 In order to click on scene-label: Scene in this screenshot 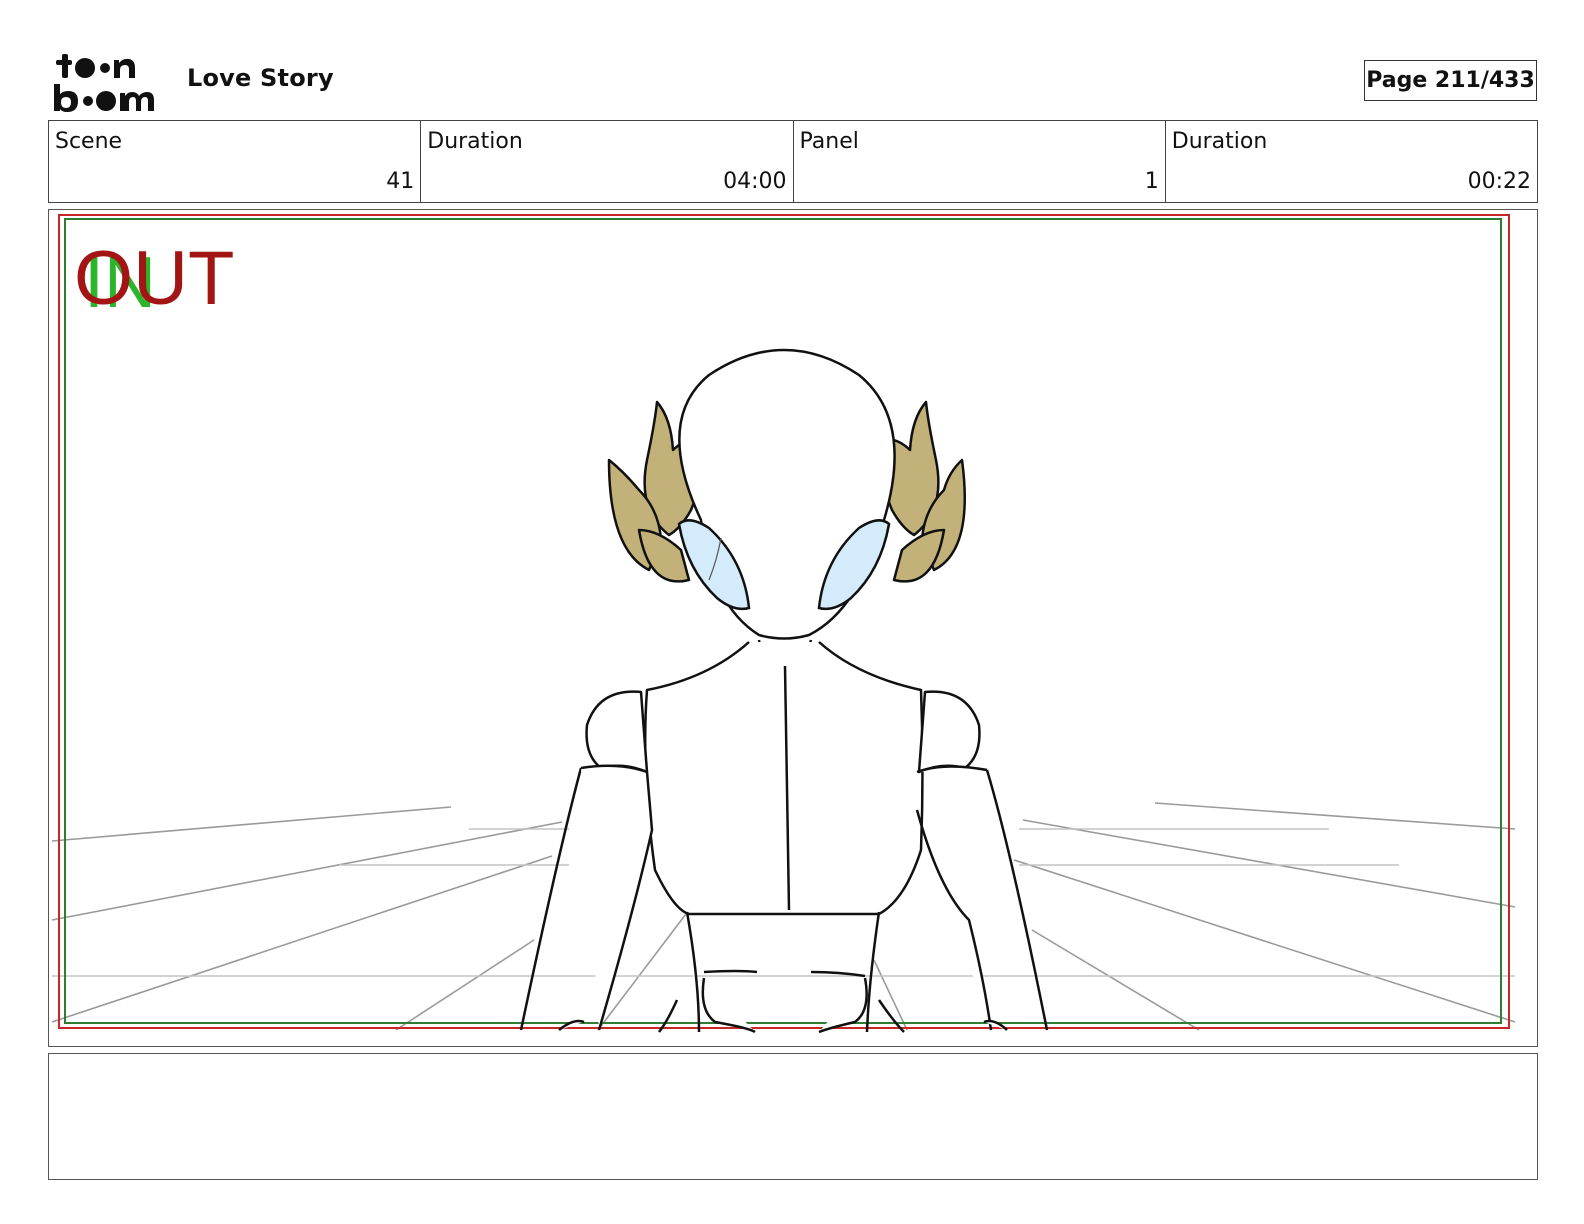, I will do `click(89, 141)`.